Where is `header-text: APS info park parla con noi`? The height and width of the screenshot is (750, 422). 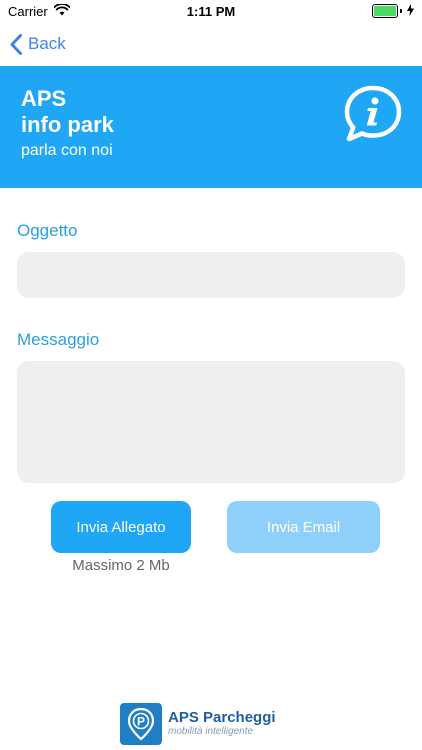
header-text: APS info park parla con noi is located at coordinates (67, 124).